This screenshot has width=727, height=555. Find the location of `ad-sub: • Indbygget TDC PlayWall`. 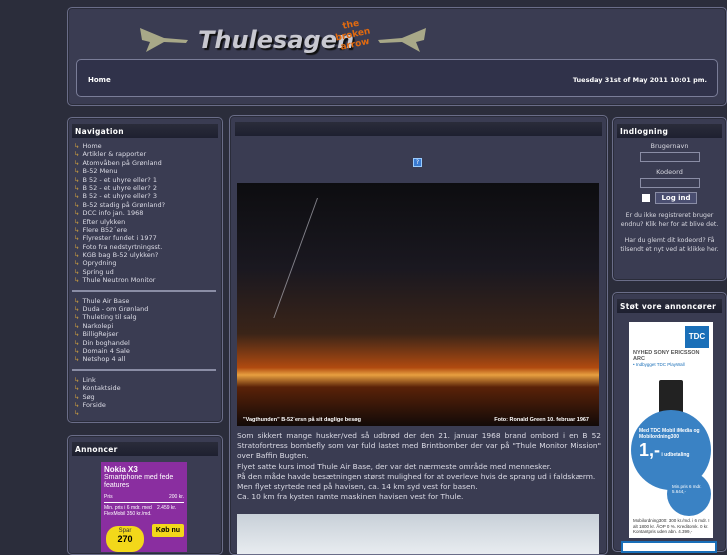

ad-sub: • Indbygget TDC PlayWall is located at coordinates (659, 364).